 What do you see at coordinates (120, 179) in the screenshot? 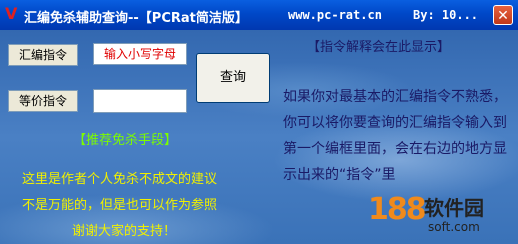
I see `advice-line-1: 这里是作者个人免杀不成文的建议` at bounding box center [120, 179].